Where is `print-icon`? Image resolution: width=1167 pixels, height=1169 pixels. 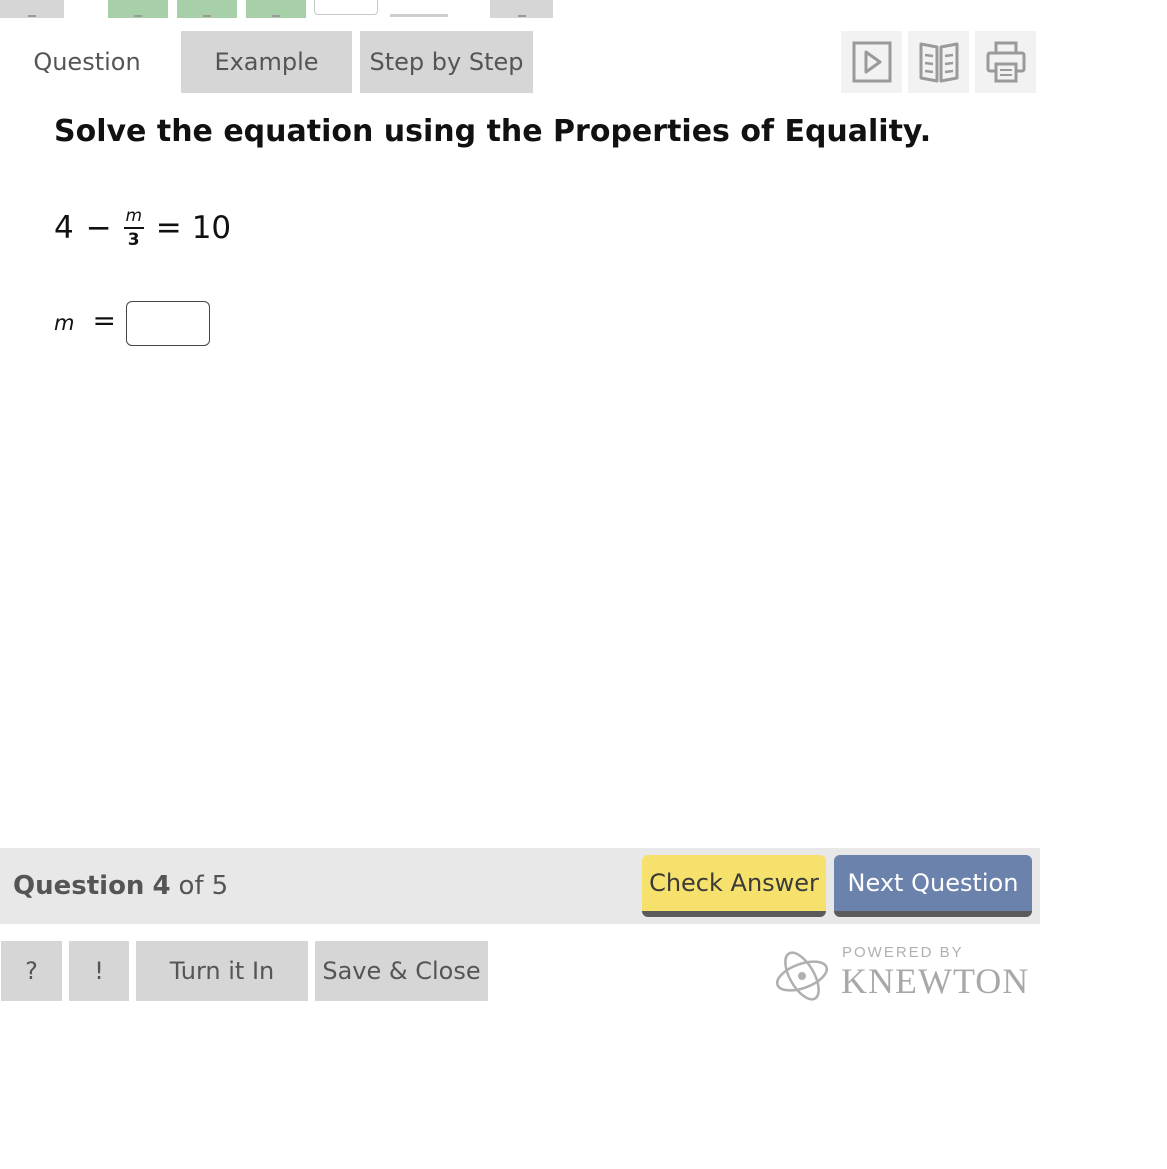 print-icon is located at coordinates (1005, 62).